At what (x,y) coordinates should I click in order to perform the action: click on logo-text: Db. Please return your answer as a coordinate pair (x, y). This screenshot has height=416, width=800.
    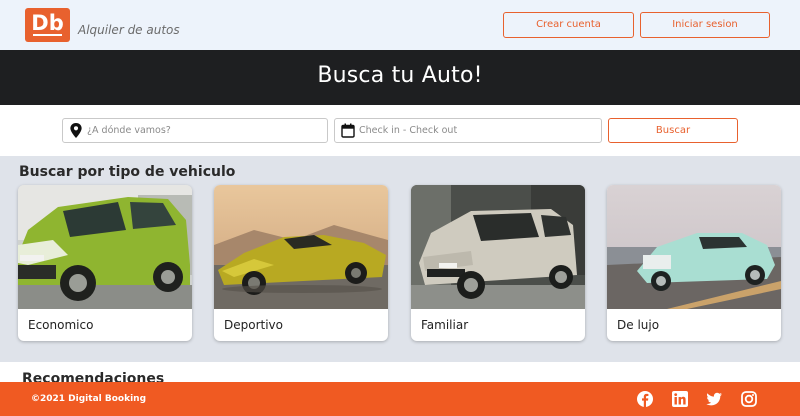
    Looking at the image, I should click on (47, 23).